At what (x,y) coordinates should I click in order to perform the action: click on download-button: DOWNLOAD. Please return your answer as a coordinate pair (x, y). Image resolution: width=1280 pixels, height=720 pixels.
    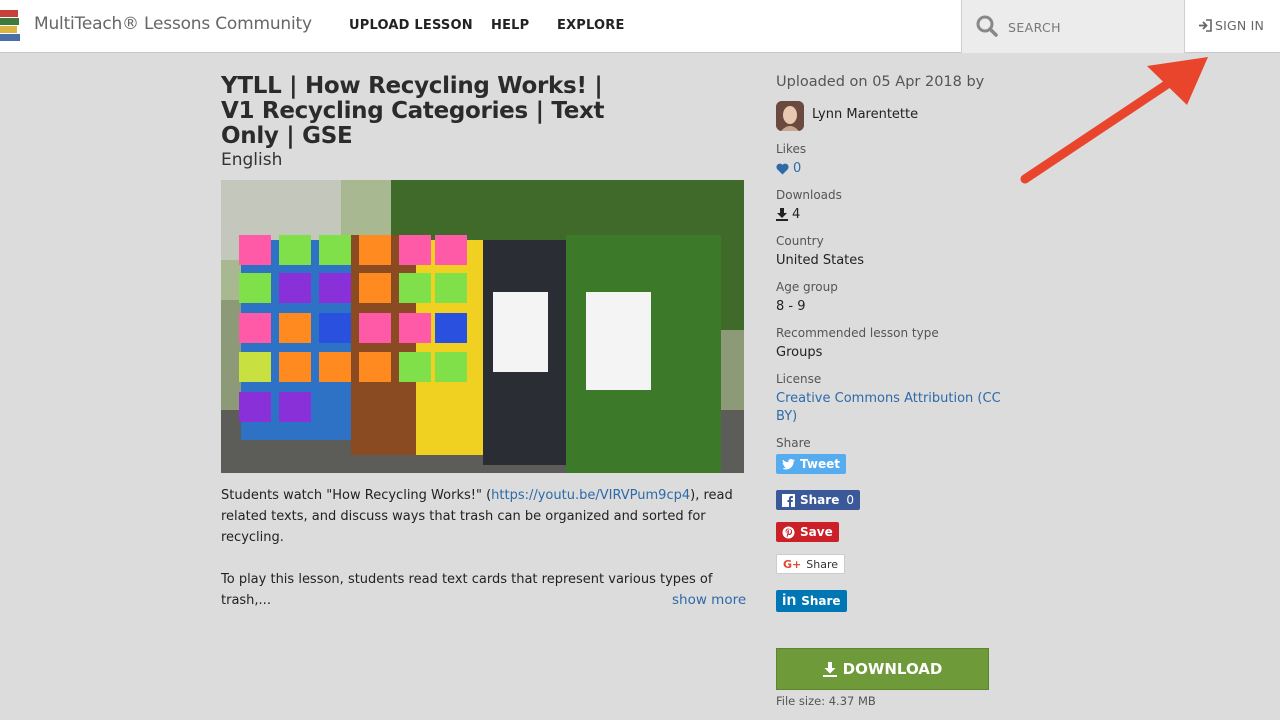
    Looking at the image, I should click on (882, 669).